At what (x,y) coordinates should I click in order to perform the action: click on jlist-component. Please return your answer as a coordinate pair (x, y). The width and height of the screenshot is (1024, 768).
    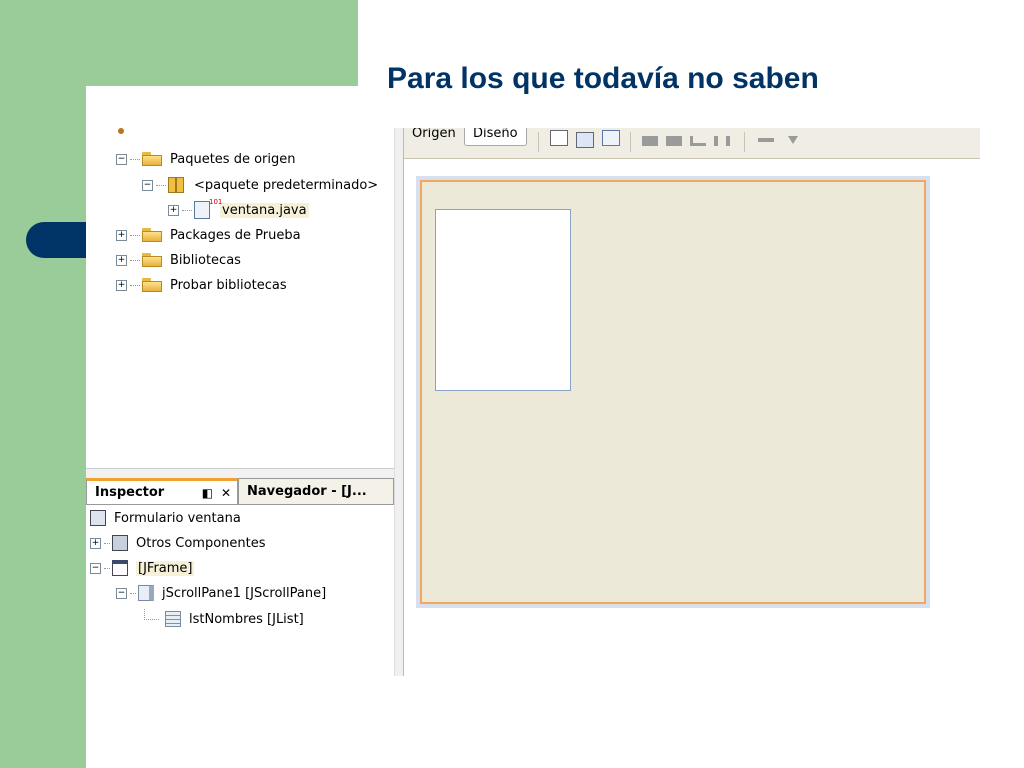
    Looking at the image, I should click on (503, 300).